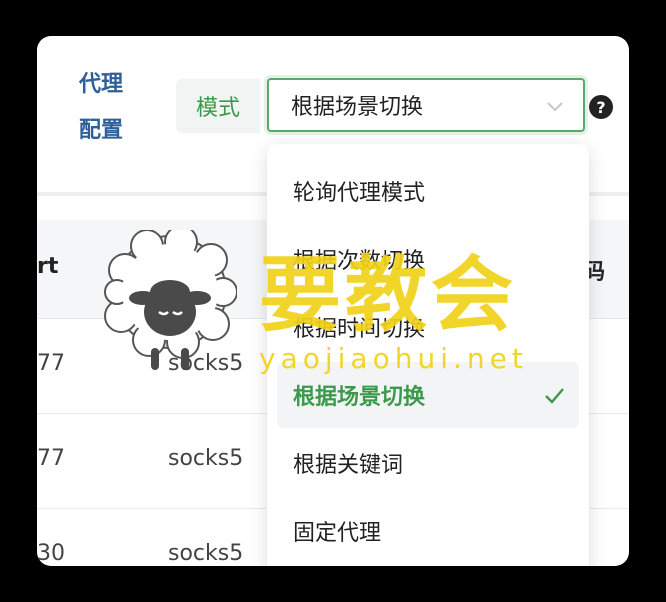 The width and height of the screenshot is (666, 602). I want to click on menu-item-label: 根据场景切换, so click(359, 397).